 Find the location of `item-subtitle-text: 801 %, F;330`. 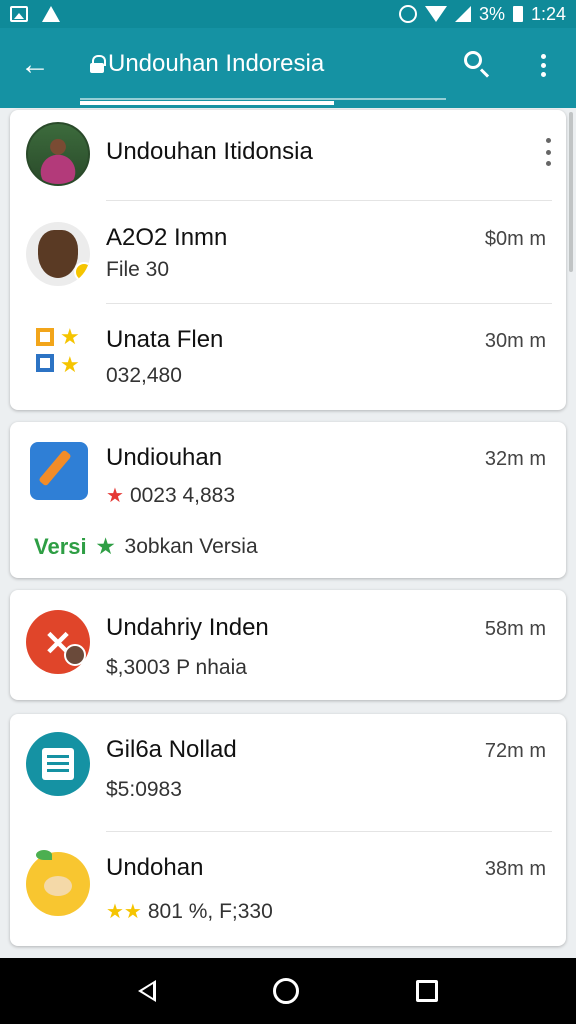

item-subtitle-text: 801 %, F;330 is located at coordinates (210, 911).